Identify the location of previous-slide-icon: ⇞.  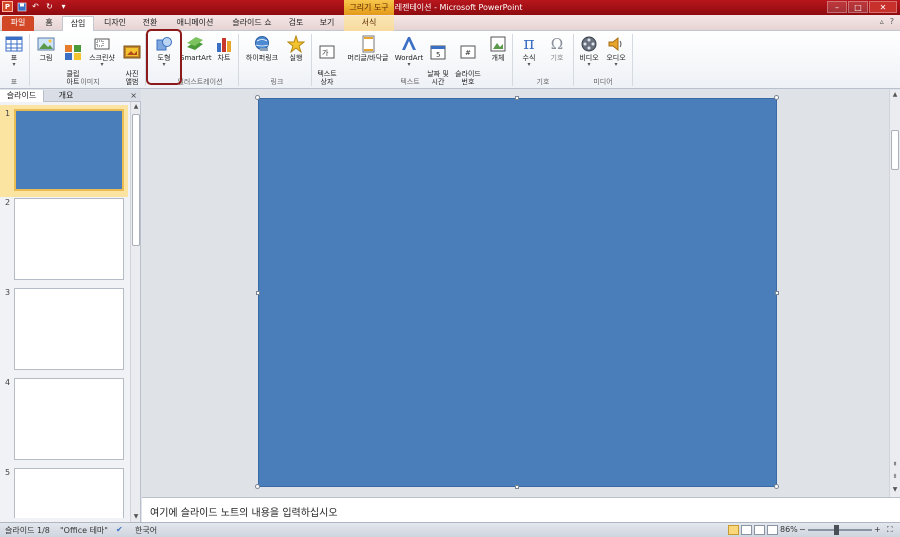
(895, 465).